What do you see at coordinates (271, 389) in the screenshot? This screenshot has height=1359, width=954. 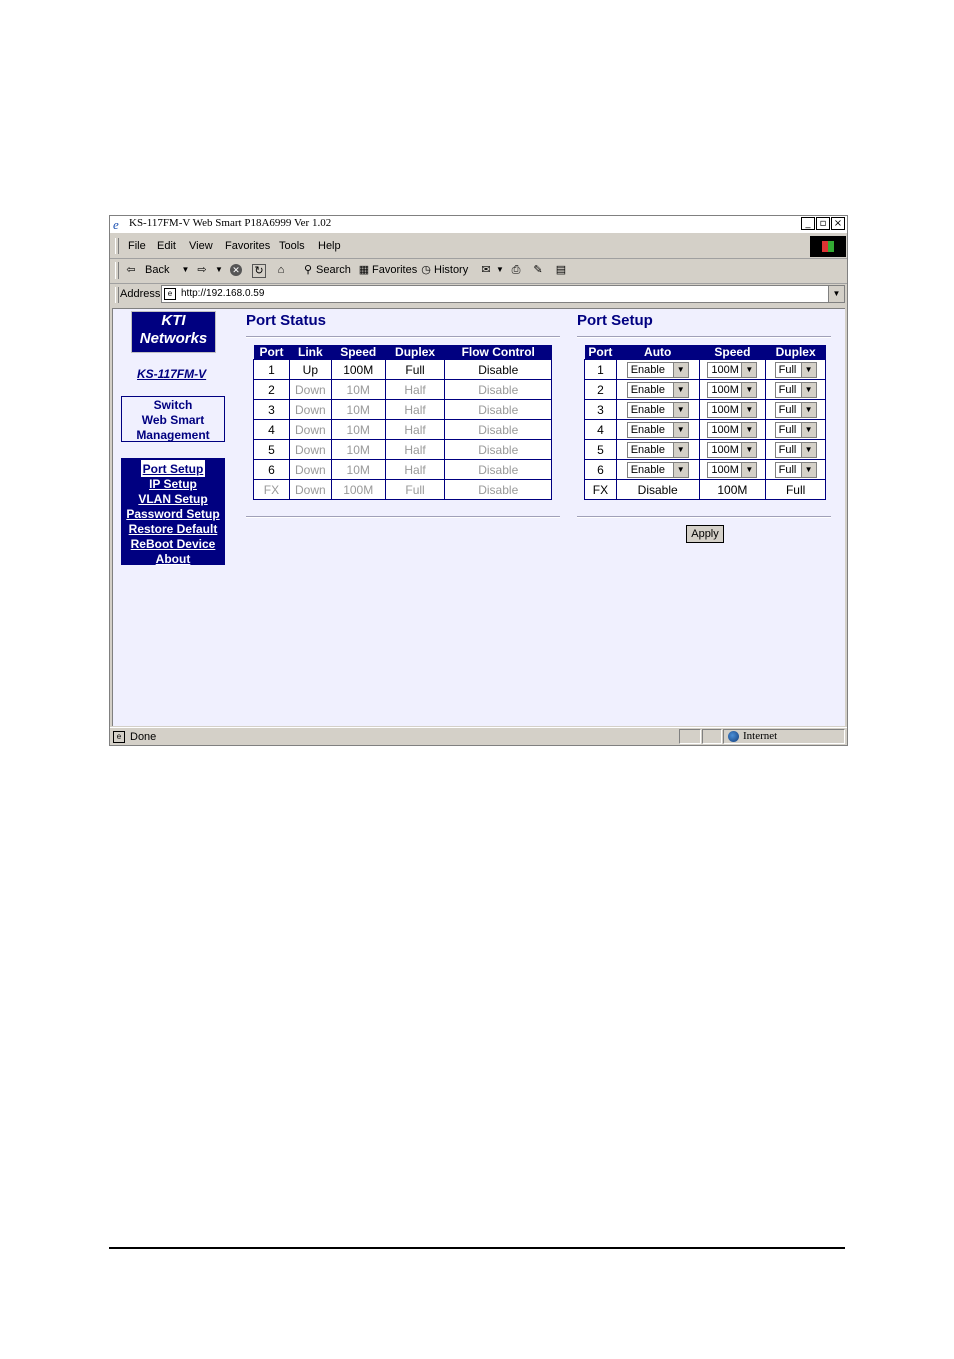 I see `status-port: 2` at bounding box center [271, 389].